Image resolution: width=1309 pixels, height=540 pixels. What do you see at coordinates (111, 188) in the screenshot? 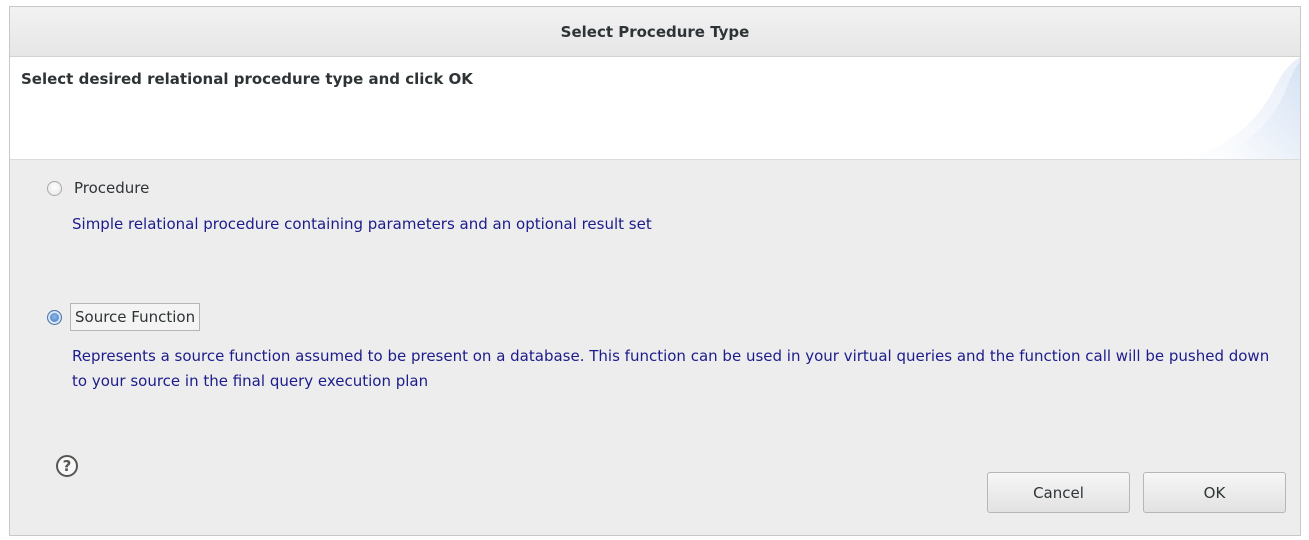
I see `procedure-radio-label: Procedure` at bounding box center [111, 188].